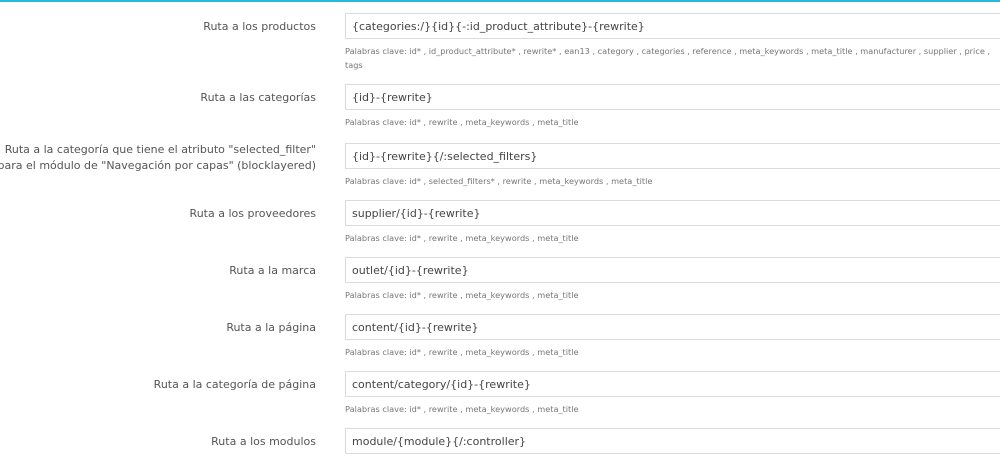 Image resolution: width=1000 pixels, height=460 pixels. I want to click on route-categories-input, so click(672, 97).